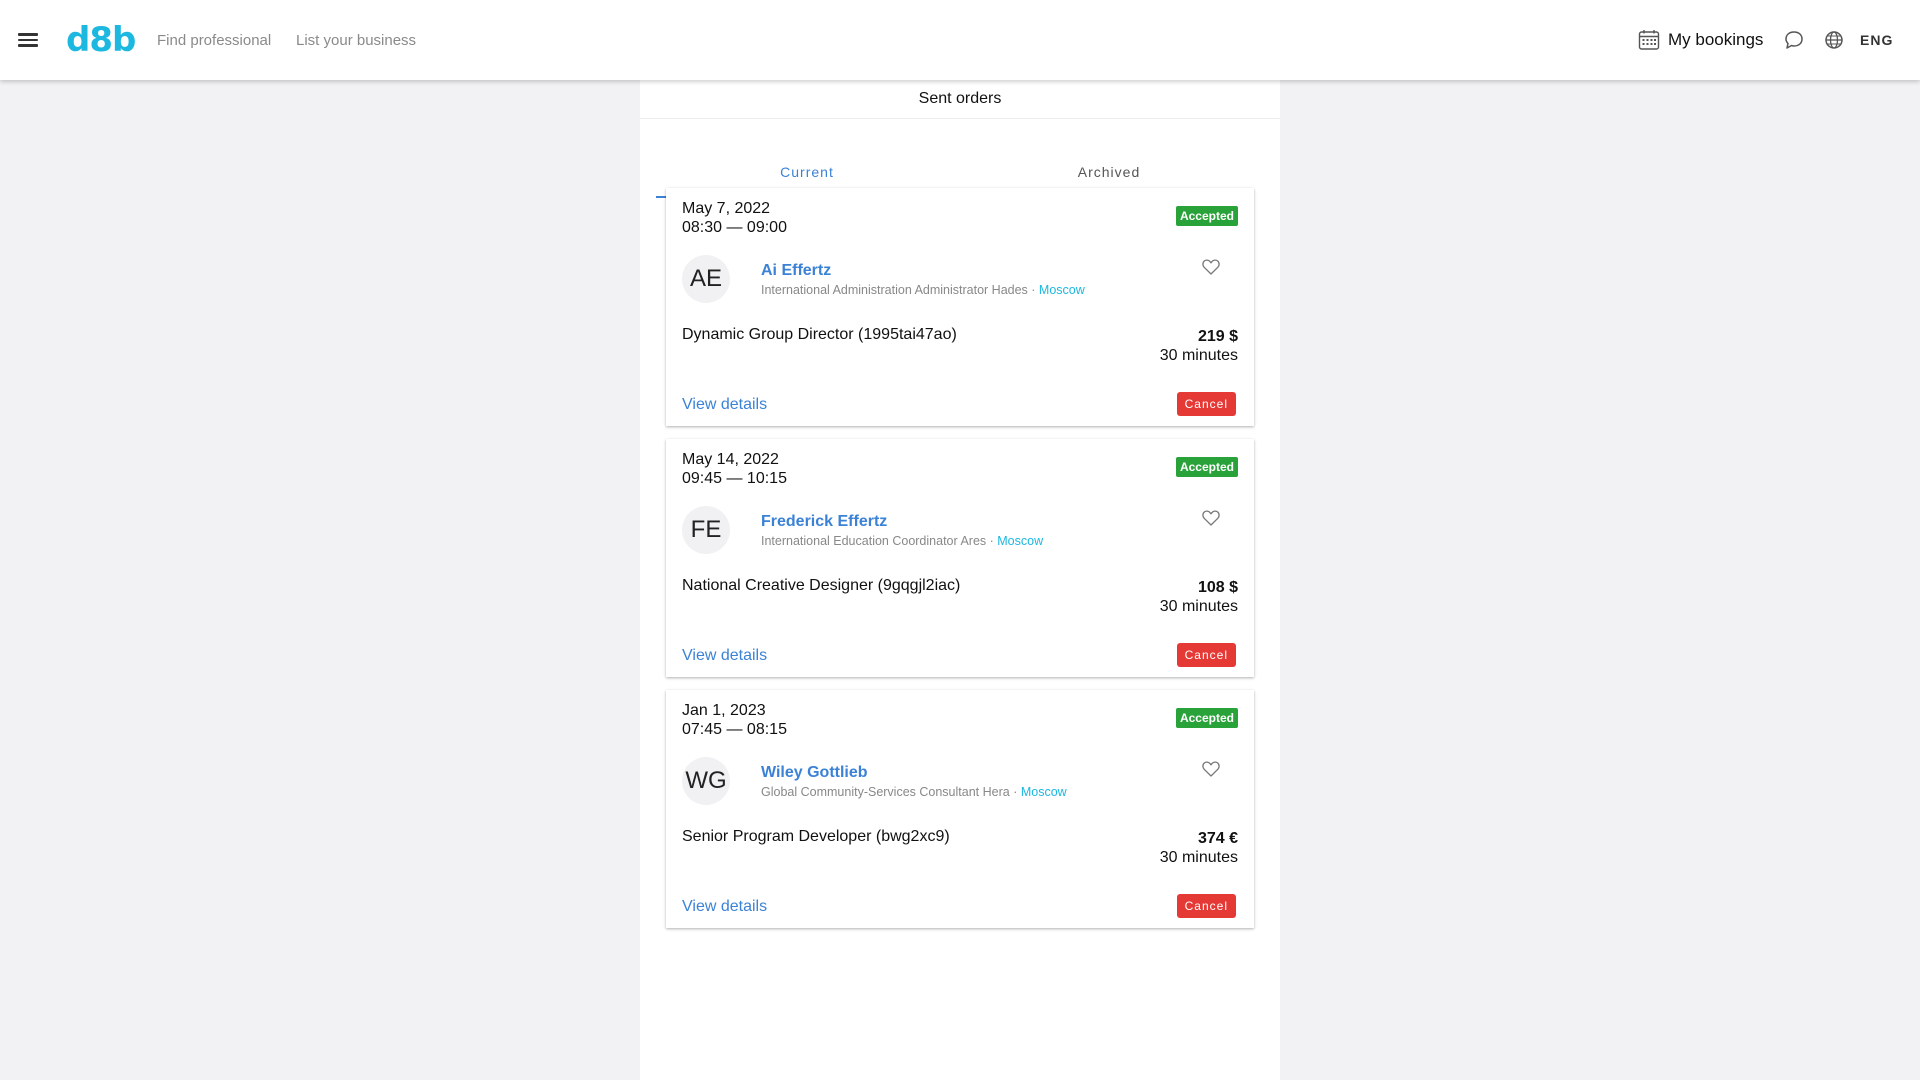 The image size is (1920, 1080). I want to click on language-selector: ENG, so click(1876, 40).